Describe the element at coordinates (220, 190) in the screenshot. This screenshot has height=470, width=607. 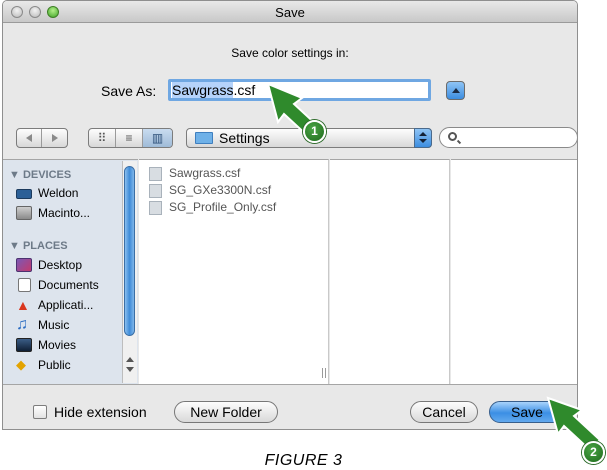
I see `file-name: SG_GXe3300N.csf` at that location.